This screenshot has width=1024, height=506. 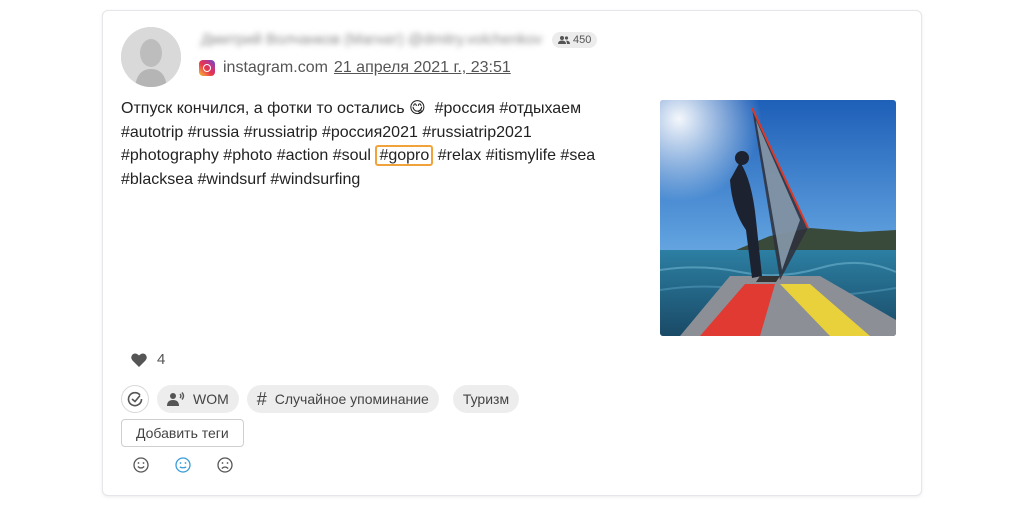 I want to click on tag-tourism-label: Туризм, so click(x=486, y=399).